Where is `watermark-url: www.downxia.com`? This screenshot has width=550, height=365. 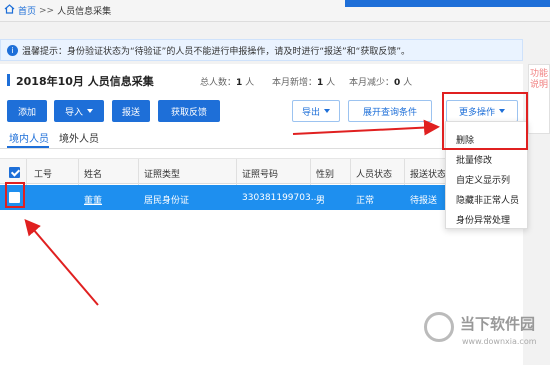
watermark-url: www.downxia.com is located at coordinates (499, 341).